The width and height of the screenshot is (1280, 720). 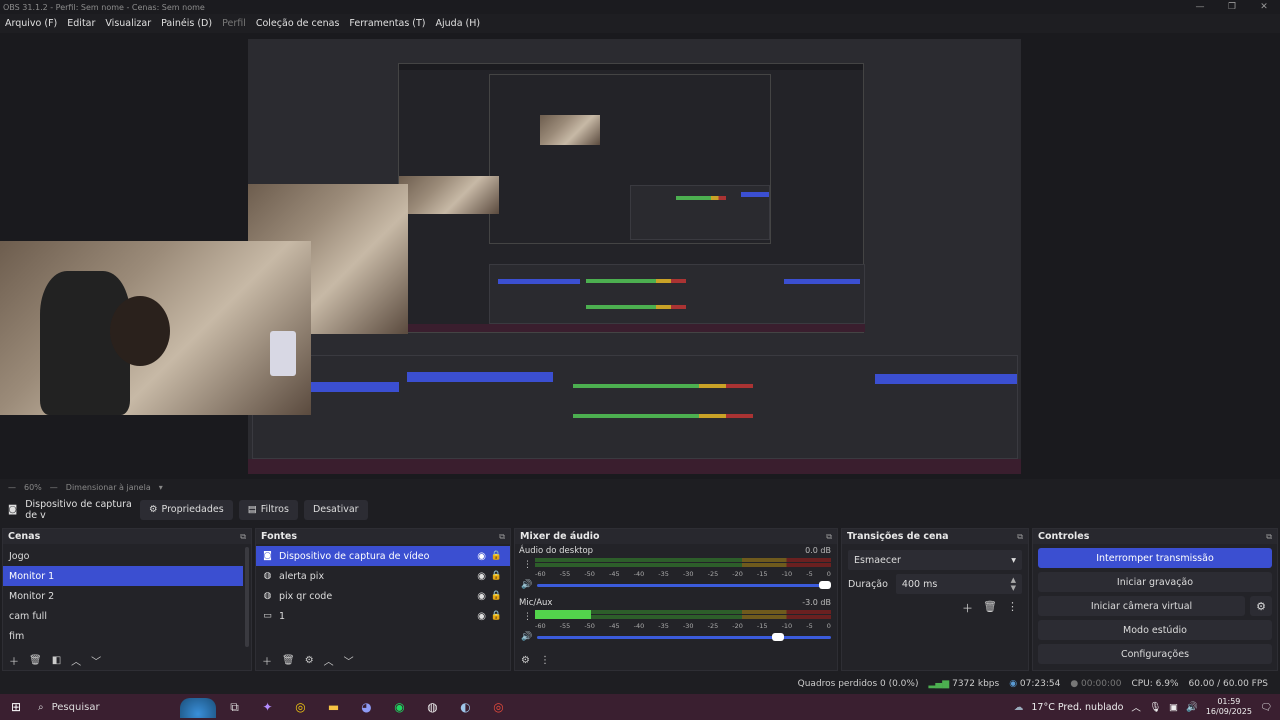 I want to click on task-view-icon: ⧉, so click(x=234, y=707).